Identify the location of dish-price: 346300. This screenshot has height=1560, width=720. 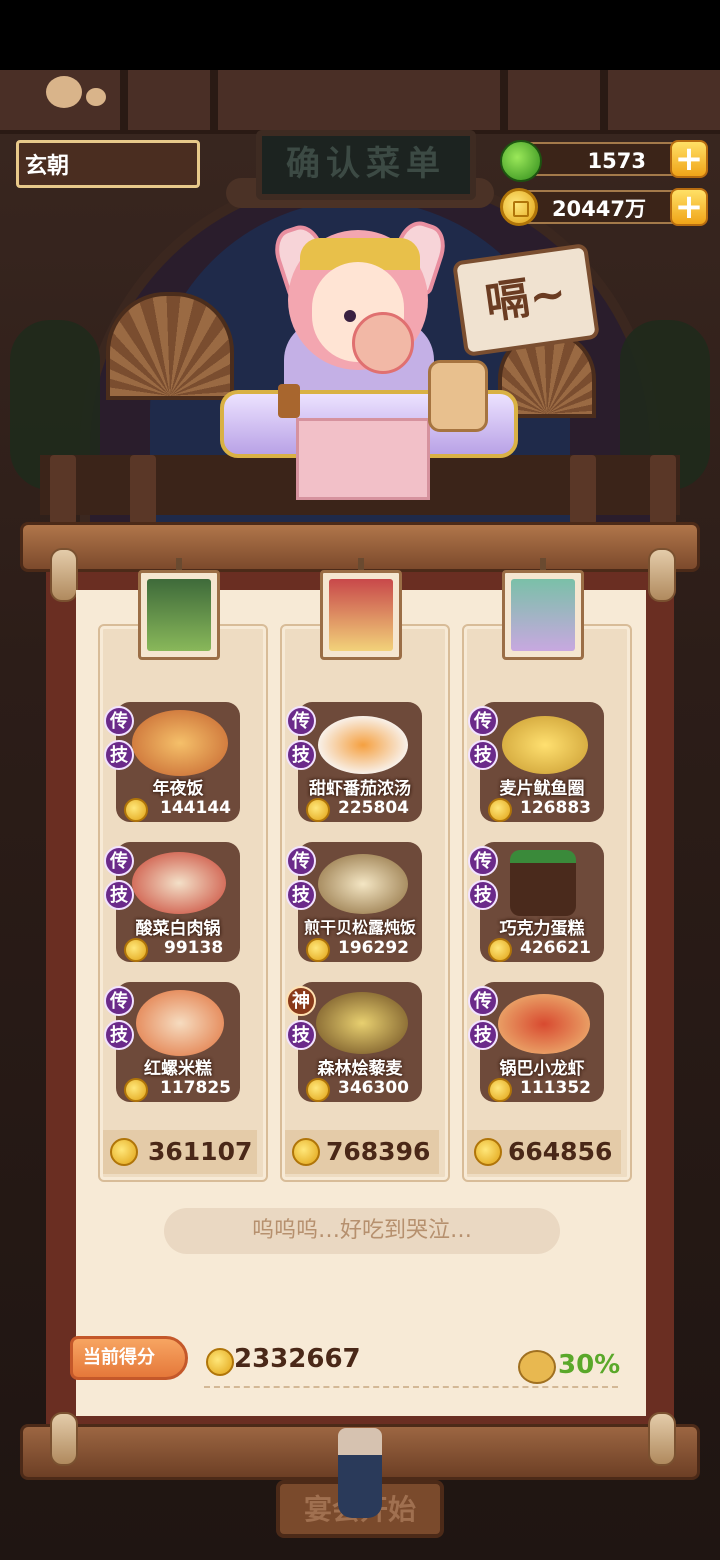
(373, 1088).